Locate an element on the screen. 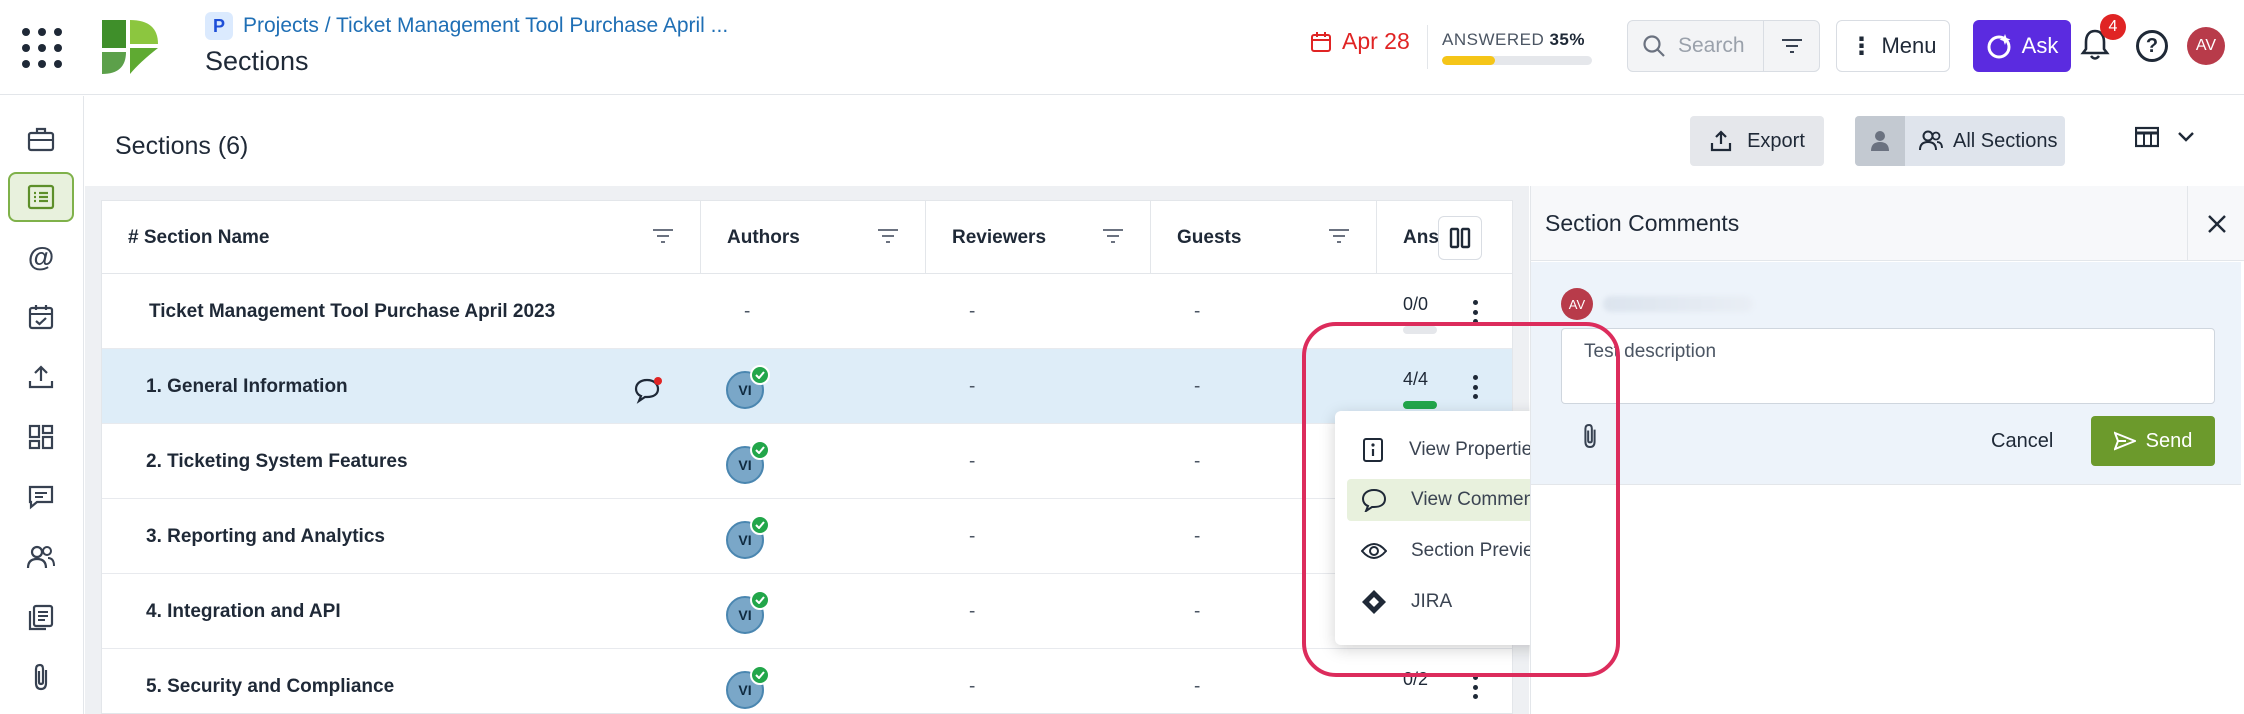 The width and height of the screenshot is (2244, 714). close-icon is located at coordinates (2216, 223).